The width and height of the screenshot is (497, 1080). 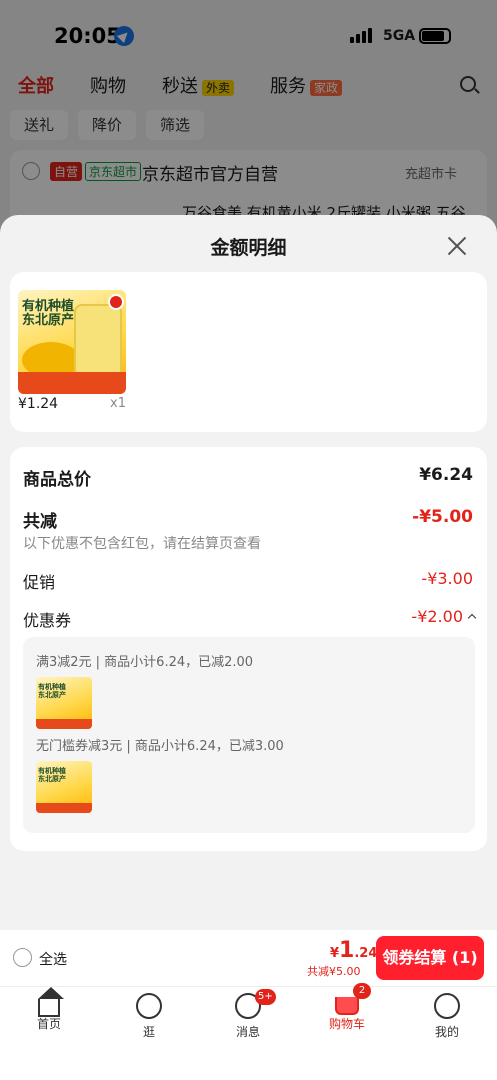 I want to click on reduce-label: 共减, so click(x=40, y=522).